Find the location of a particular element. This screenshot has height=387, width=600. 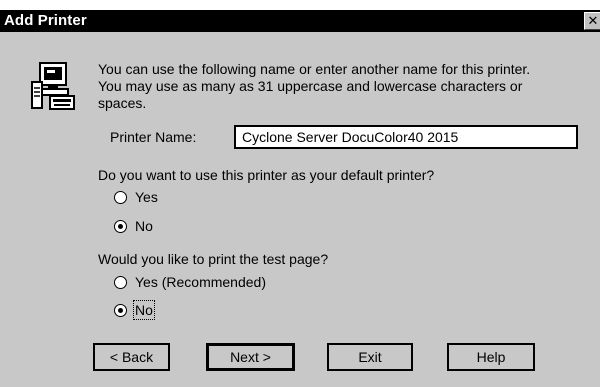

help-button-label: Help is located at coordinates (491, 357).